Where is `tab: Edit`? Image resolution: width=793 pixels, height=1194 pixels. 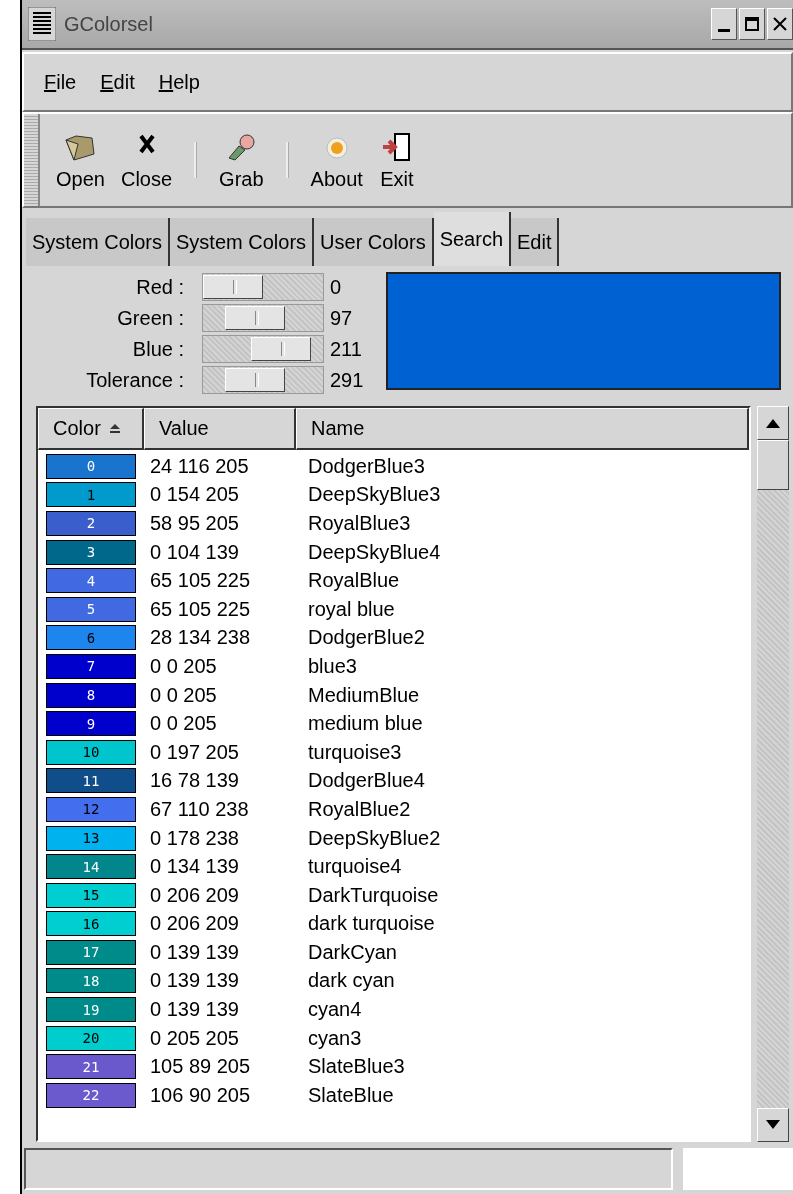 tab: Edit is located at coordinates (535, 242).